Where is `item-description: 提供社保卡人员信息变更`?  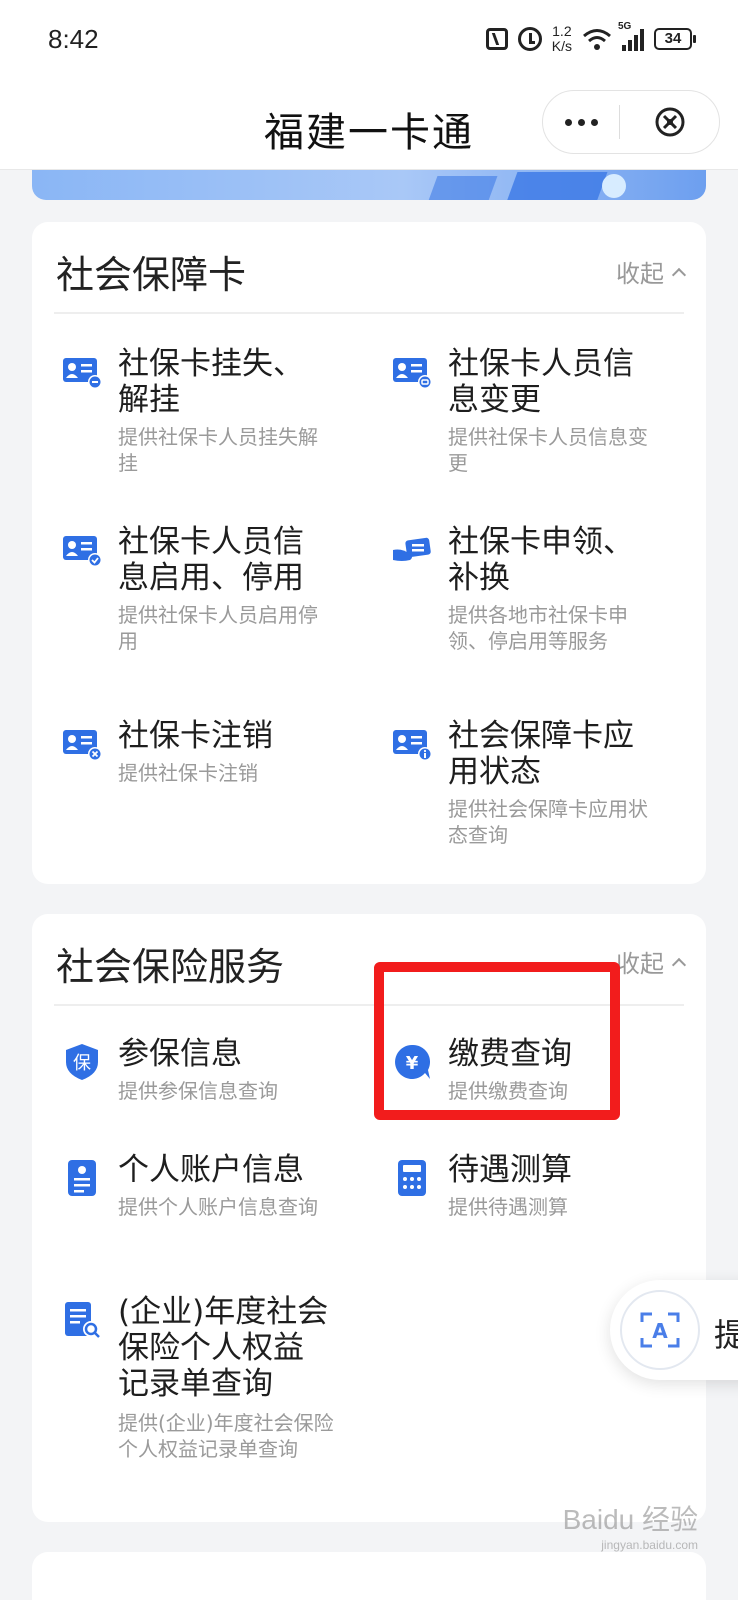
item-description: 提供社保卡人员信息变更 is located at coordinates (548, 450).